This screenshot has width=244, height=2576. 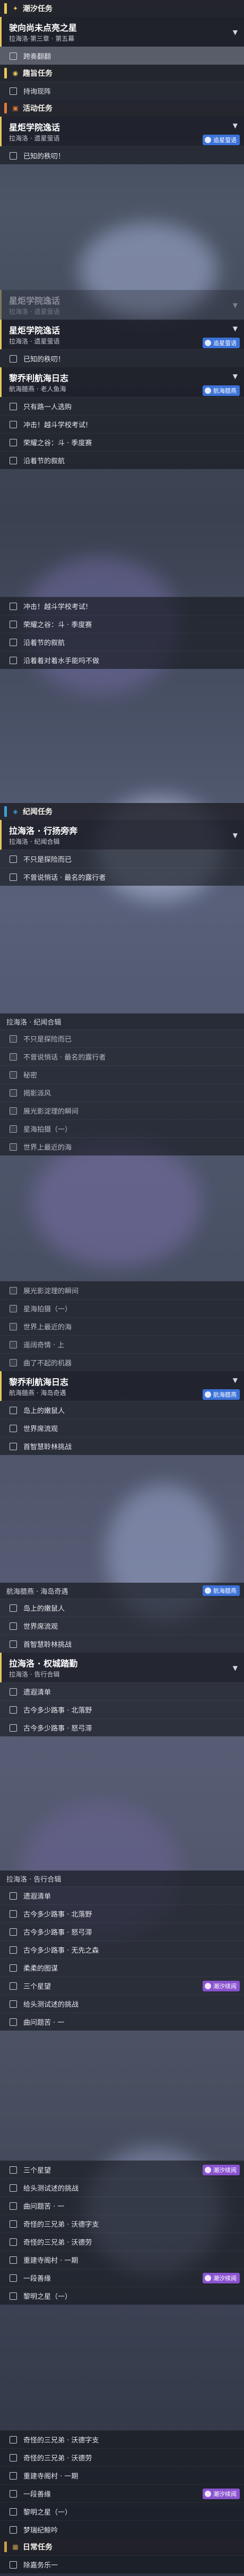 What do you see at coordinates (122, 1667) in the screenshot?
I see `quest-card: 拉海洛 · 权城踏勤 拉海洛 · 告行合辑 ▼` at bounding box center [122, 1667].